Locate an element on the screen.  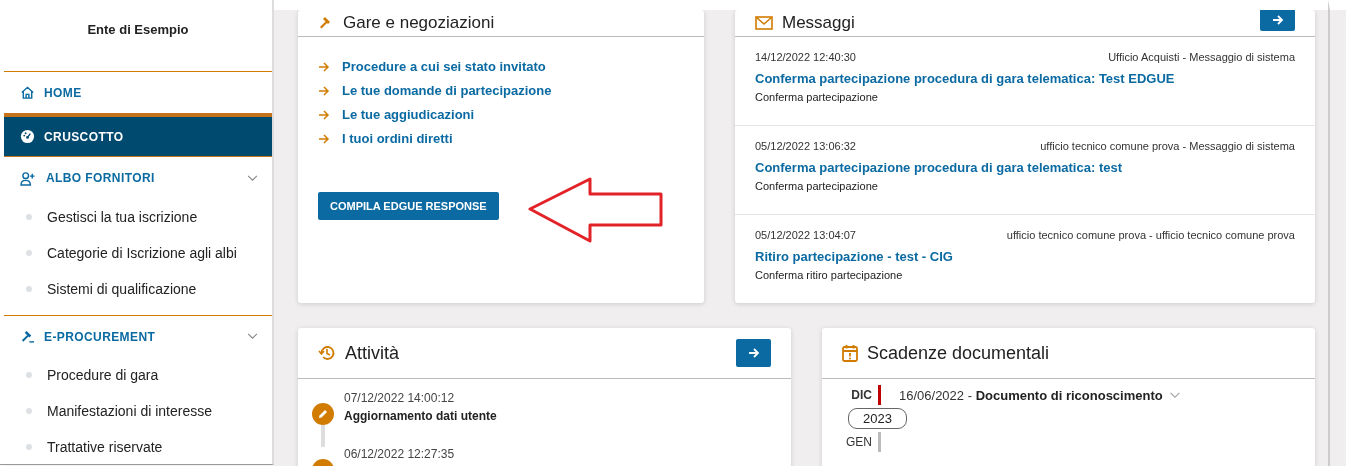
add-user-icon is located at coordinates (28, 178).